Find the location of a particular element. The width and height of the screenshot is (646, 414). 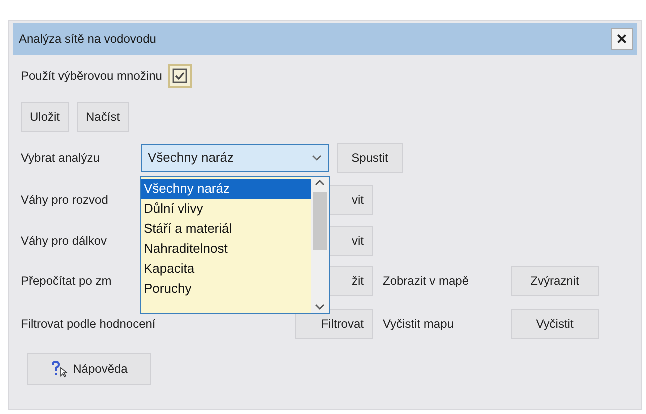

map-action-label: Zobrazit v mapě is located at coordinates (426, 281).